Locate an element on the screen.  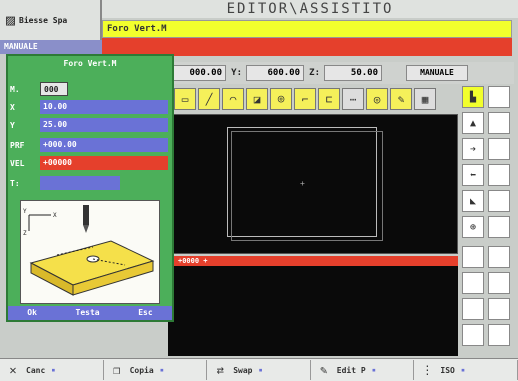
tool-spindle-icon: ▲ is located at coordinates (473, 123).